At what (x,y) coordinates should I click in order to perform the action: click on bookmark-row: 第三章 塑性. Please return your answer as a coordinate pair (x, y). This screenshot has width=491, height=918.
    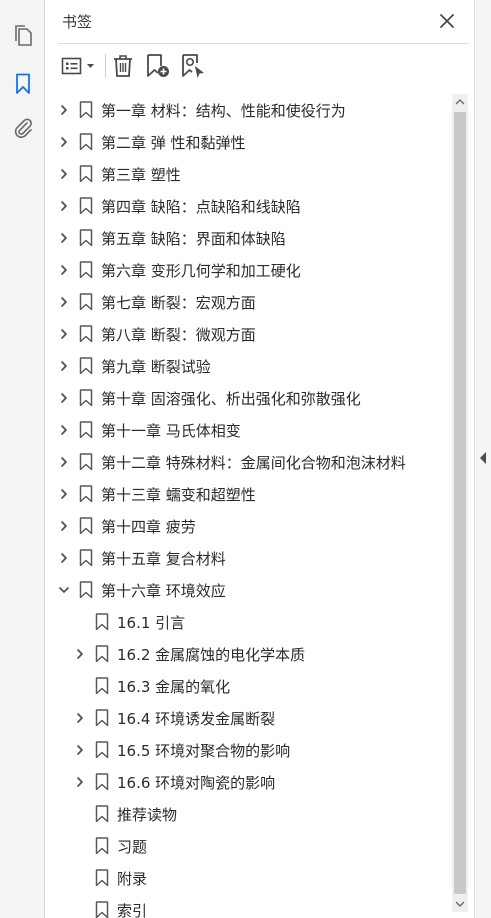
    Looking at the image, I should click on (250, 174).